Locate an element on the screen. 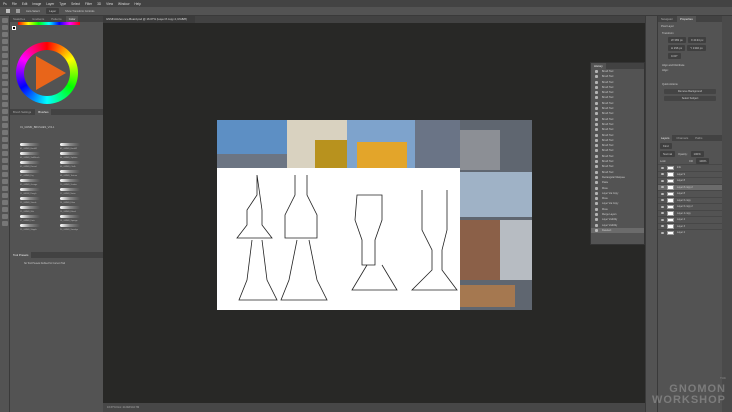  brush-item: 18_GNMN_Sponge is located at coordinates (78, 218).